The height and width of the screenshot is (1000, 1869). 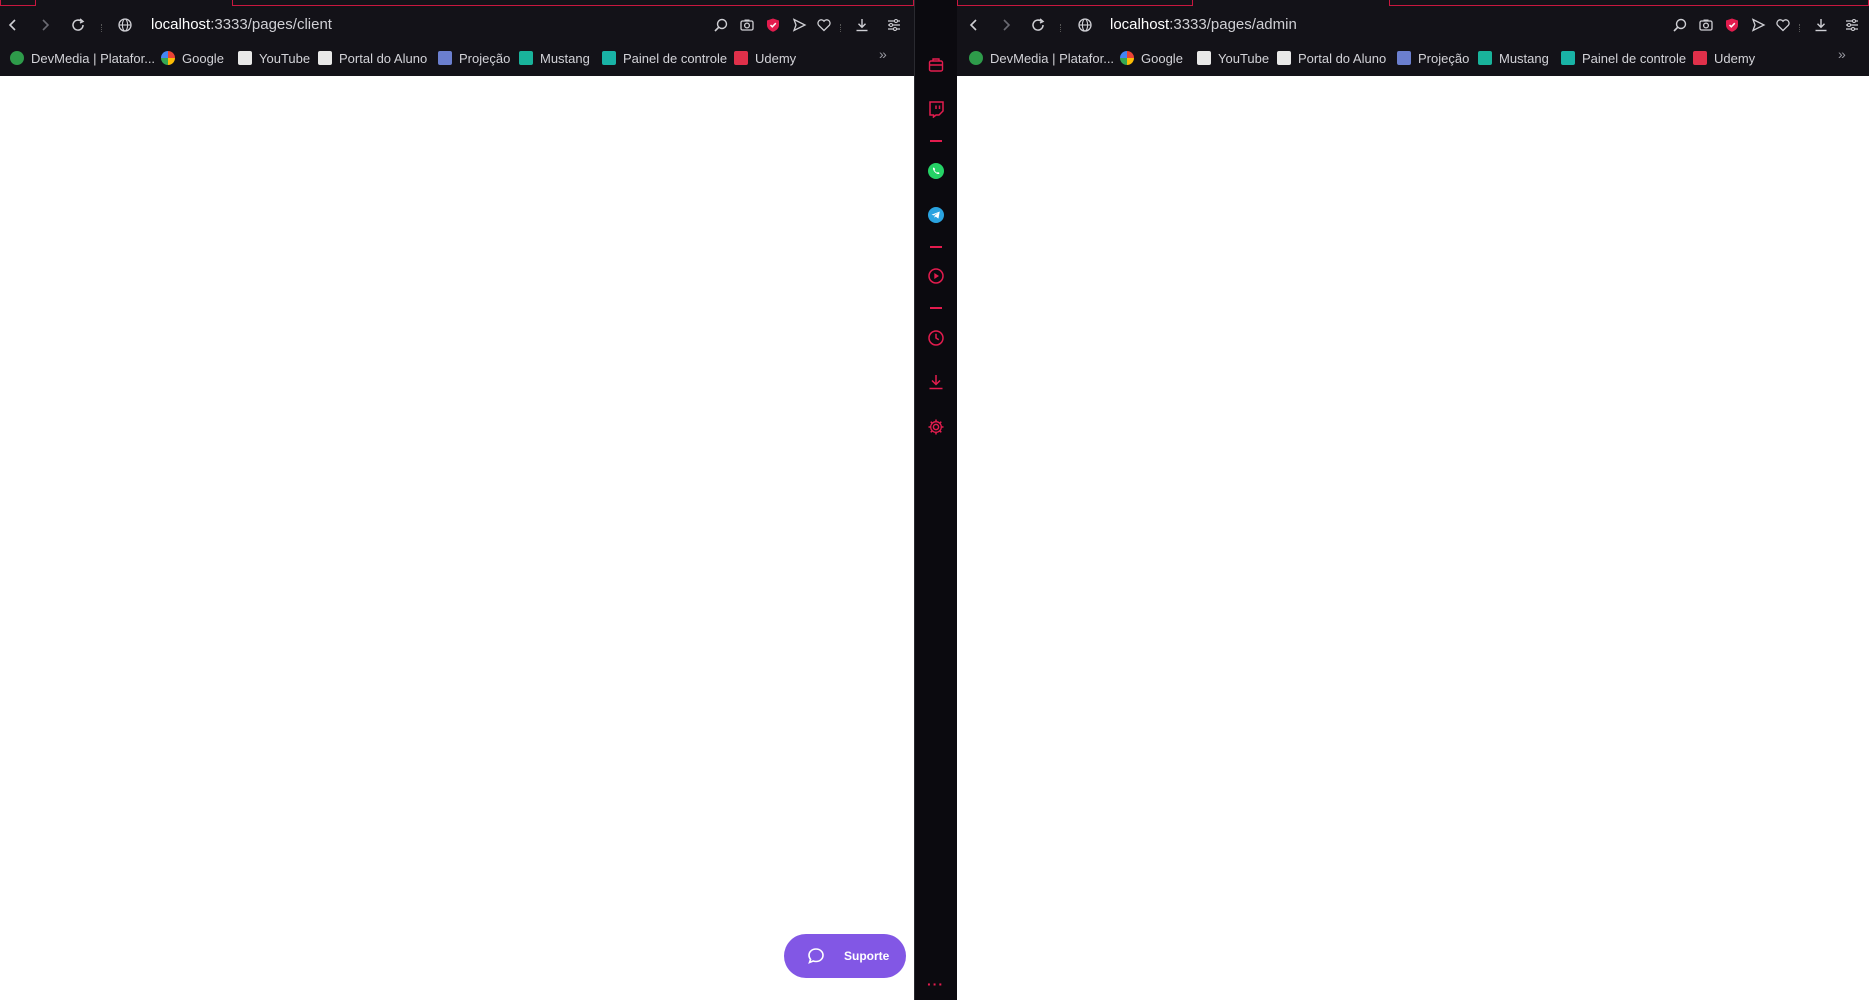 What do you see at coordinates (936, 427) in the screenshot?
I see `settings-icon` at bounding box center [936, 427].